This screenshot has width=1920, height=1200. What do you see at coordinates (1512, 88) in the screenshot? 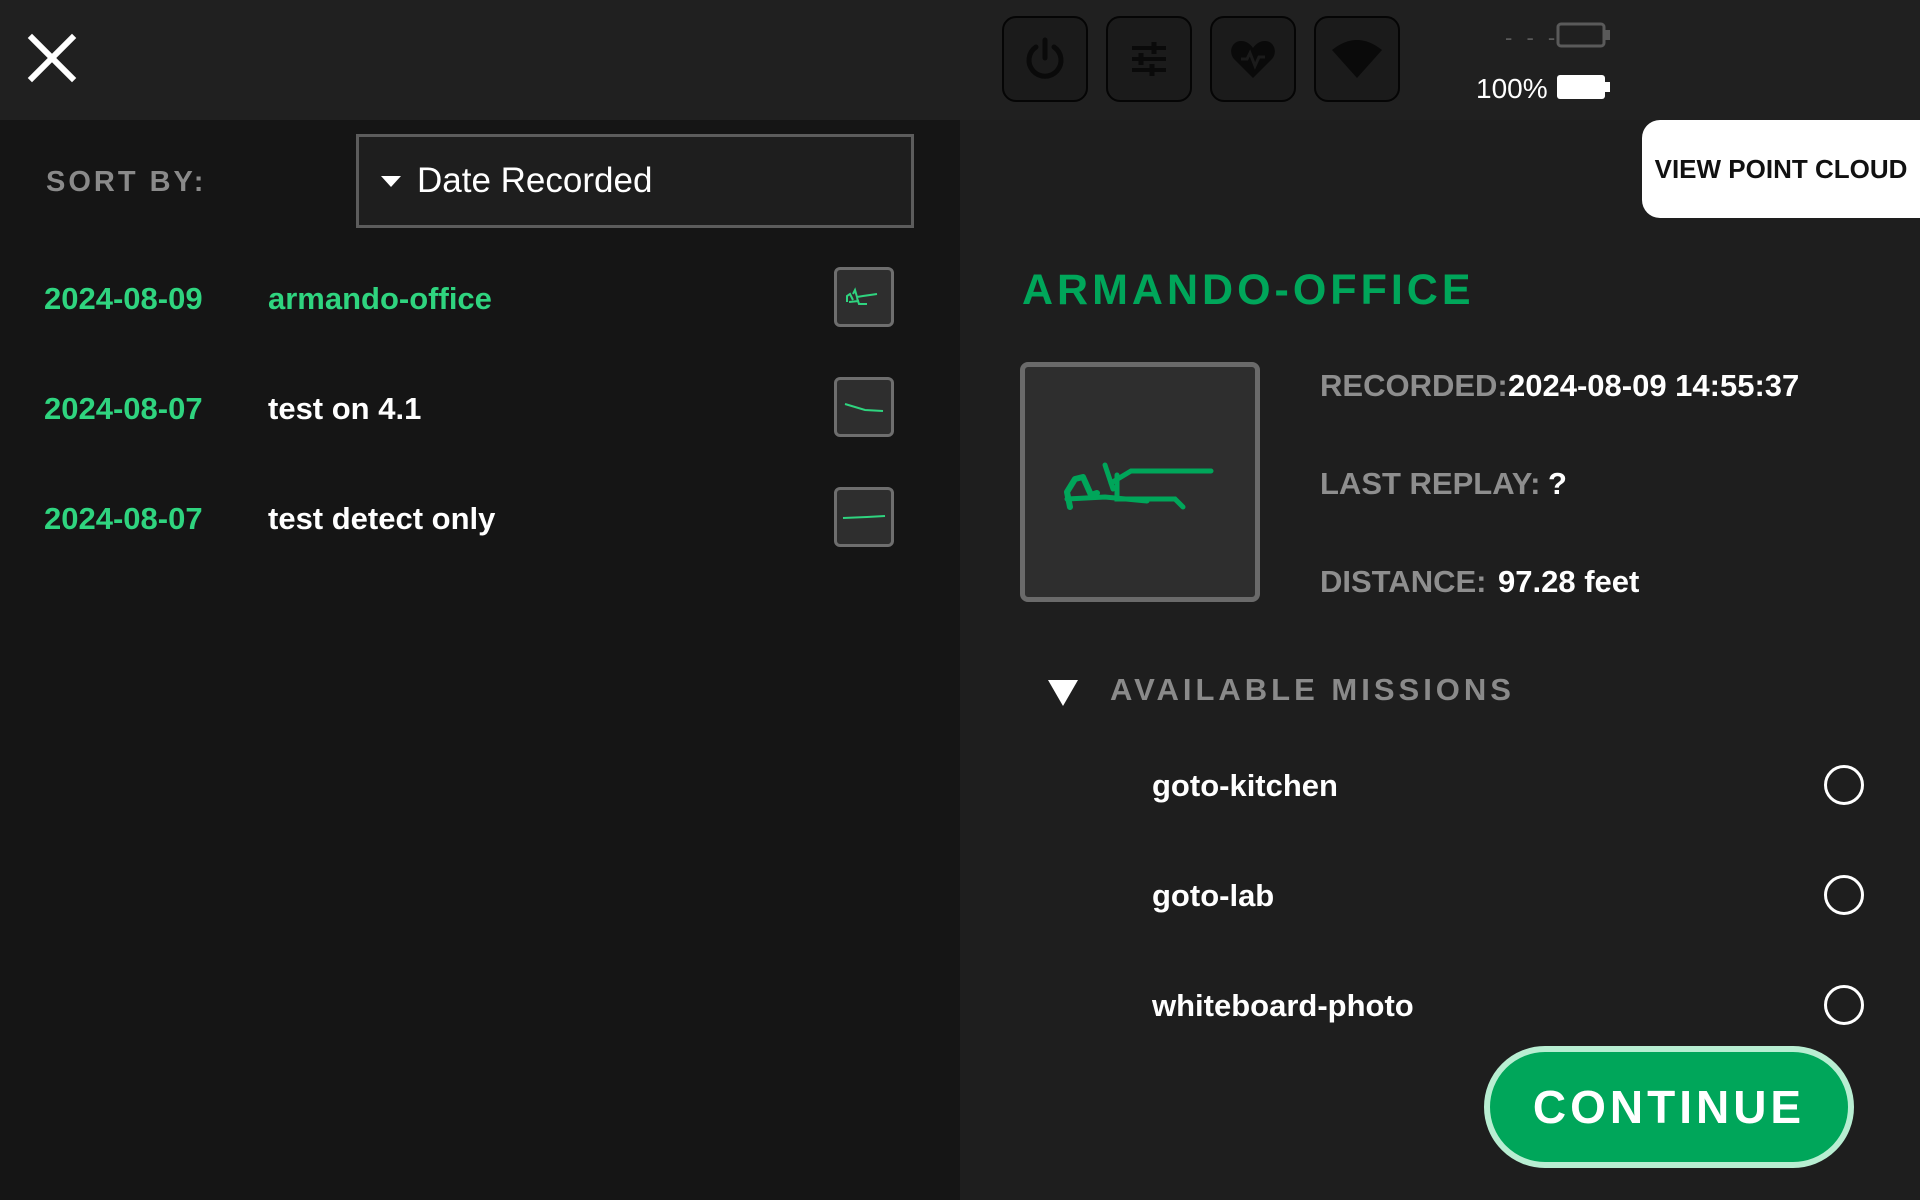
I see `battery-percent: 100%` at bounding box center [1512, 88].